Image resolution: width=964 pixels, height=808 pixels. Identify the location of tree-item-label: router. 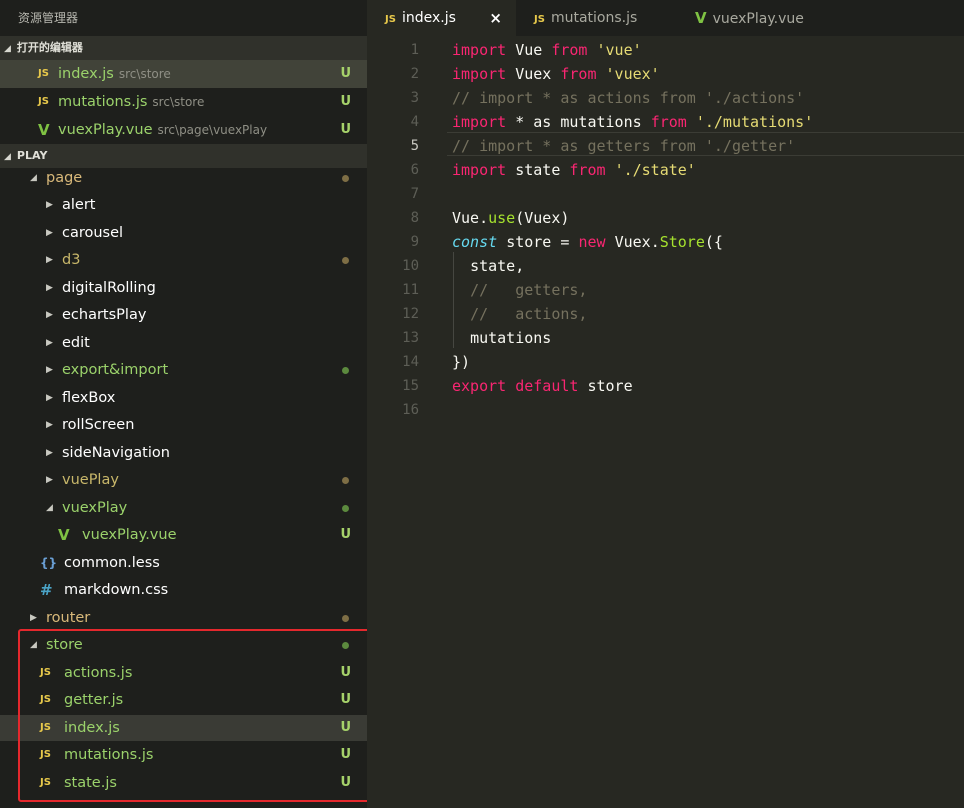
(68, 618).